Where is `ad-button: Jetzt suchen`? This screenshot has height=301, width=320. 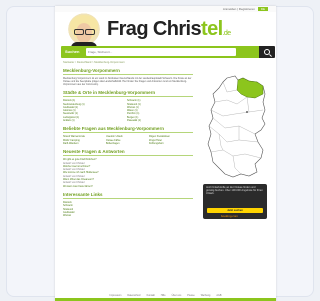 ad-button: Jetzt suchen is located at coordinates (235, 210).